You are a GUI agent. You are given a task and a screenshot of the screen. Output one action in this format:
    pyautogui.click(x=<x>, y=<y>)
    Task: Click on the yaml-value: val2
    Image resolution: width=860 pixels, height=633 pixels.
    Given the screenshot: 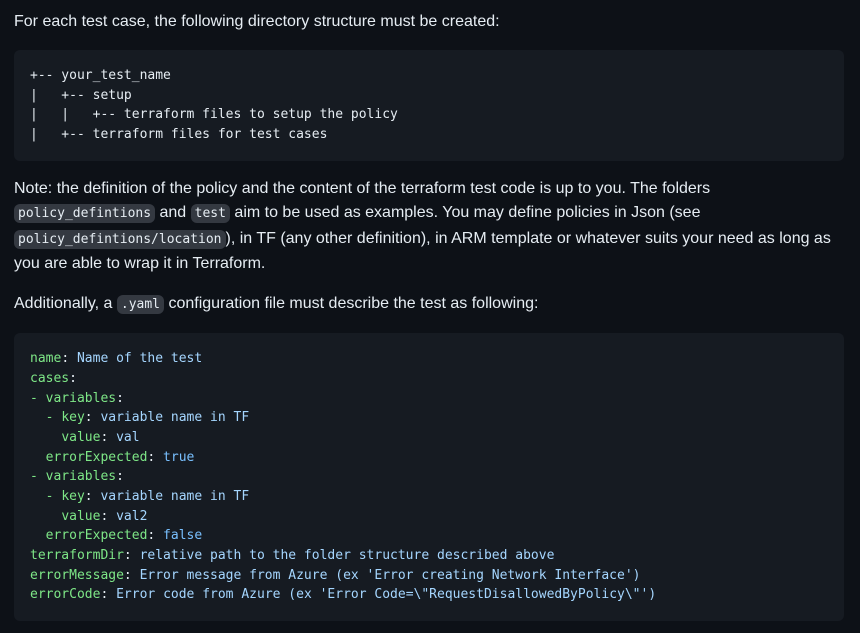 What is the action you would take?
    pyautogui.click(x=128, y=516)
    